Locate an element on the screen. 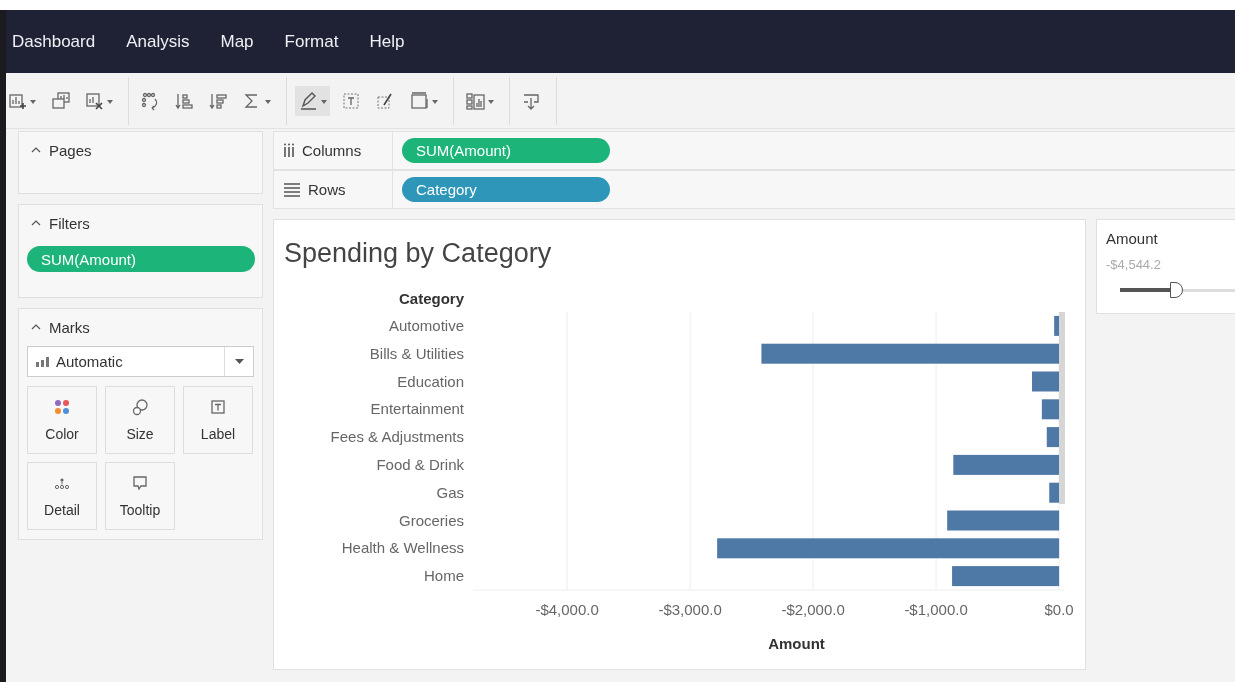 The width and height of the screenshot is (1235, 682). mark-card-button: Detail is located at coordinates (62, 496).